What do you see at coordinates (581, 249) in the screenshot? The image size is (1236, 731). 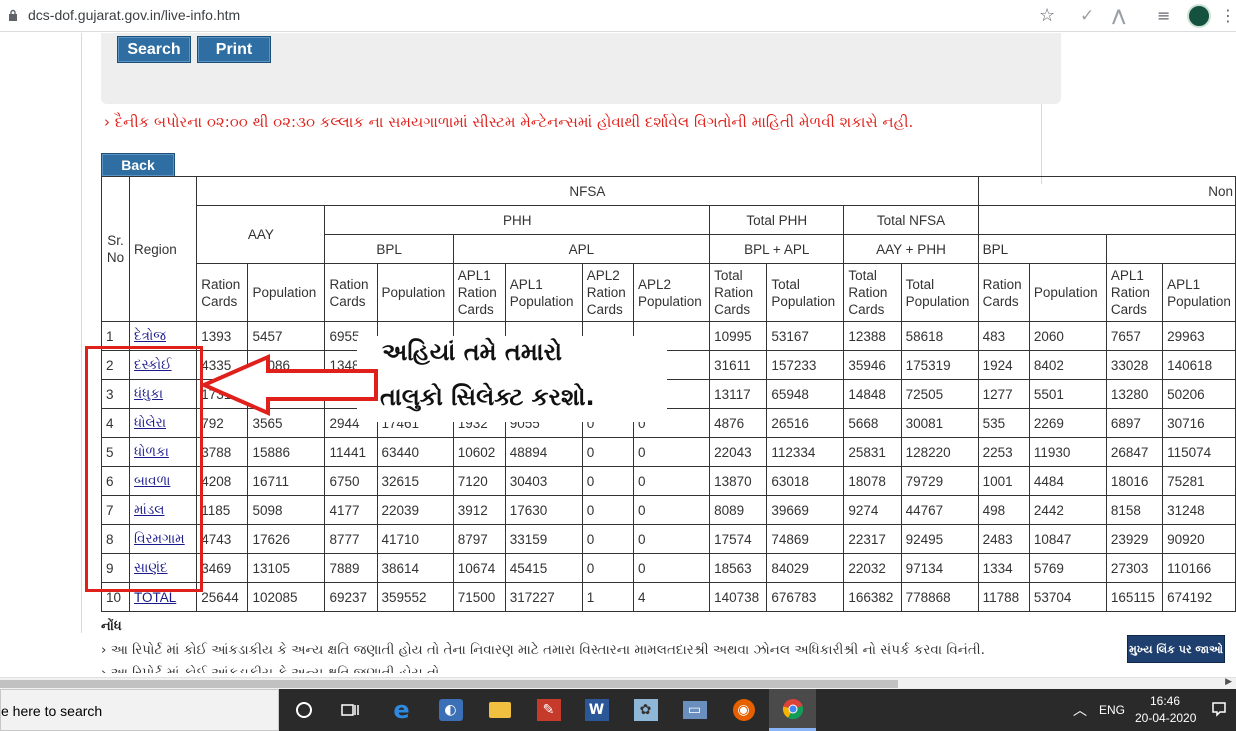 I see `header-apl: APL` at bounding box center [581, 249].